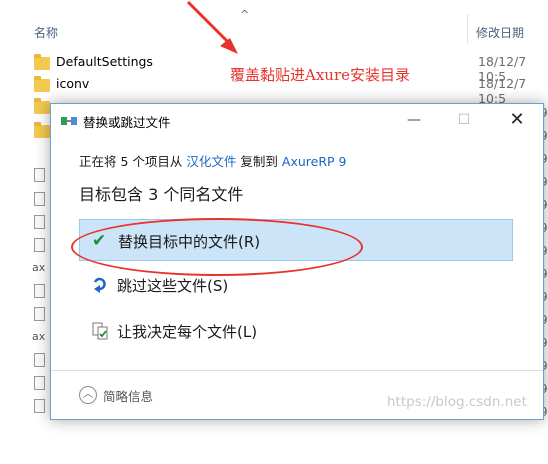 The height and width of the screenshot is (464, 548). I want to click on chevron-up-icon: ︿, so click(88, 395).